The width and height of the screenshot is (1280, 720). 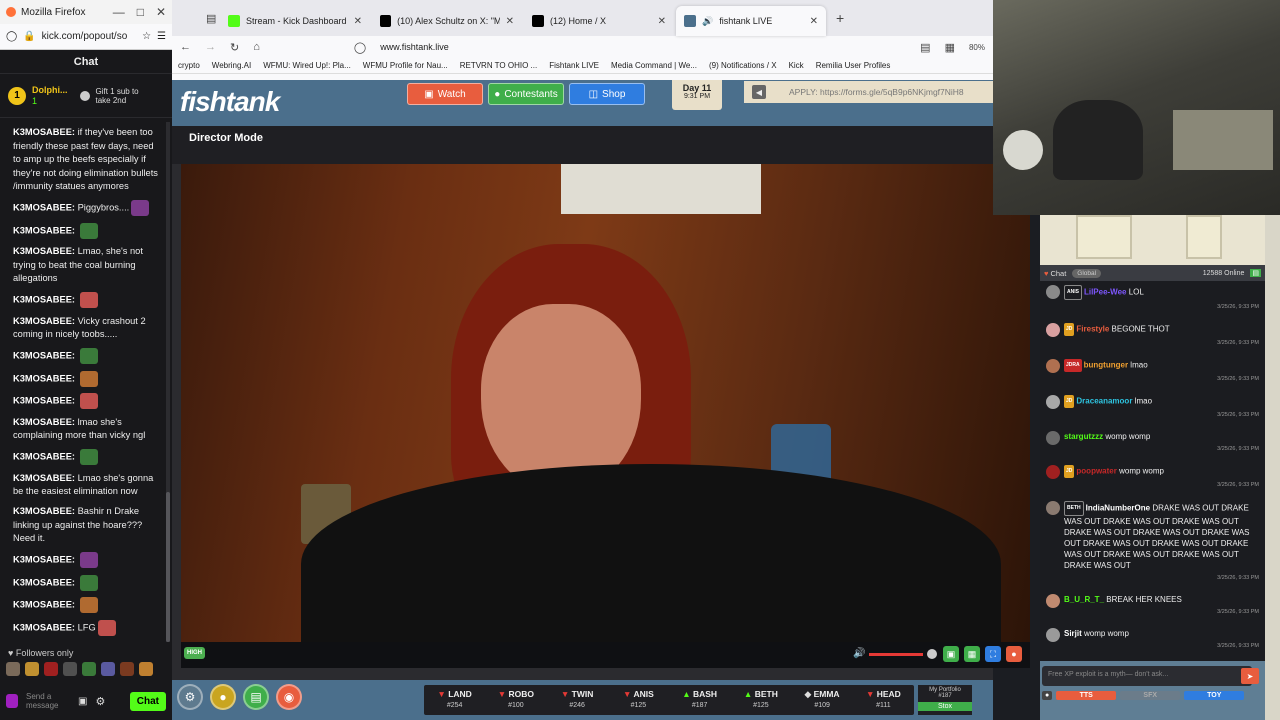 What do you see at coordinates (11, 36) in the screenshot?
I see `shield-icon: ◯` at bounding box center [11, 36].